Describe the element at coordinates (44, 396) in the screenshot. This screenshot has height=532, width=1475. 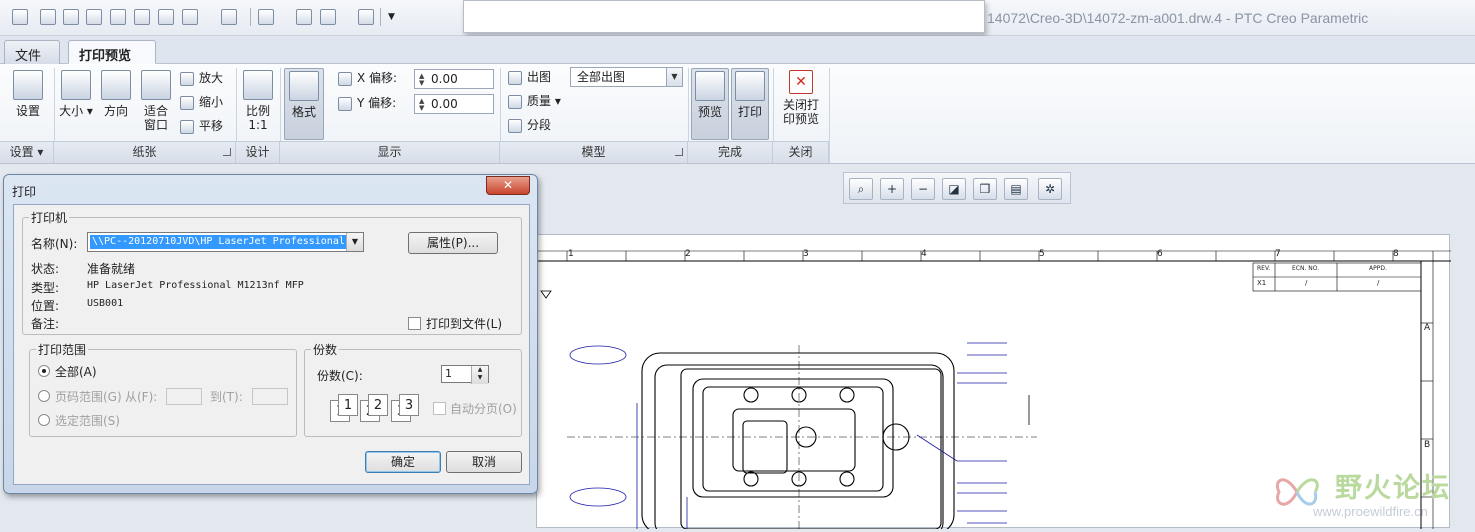
I see `range-pages-radio` at that location.